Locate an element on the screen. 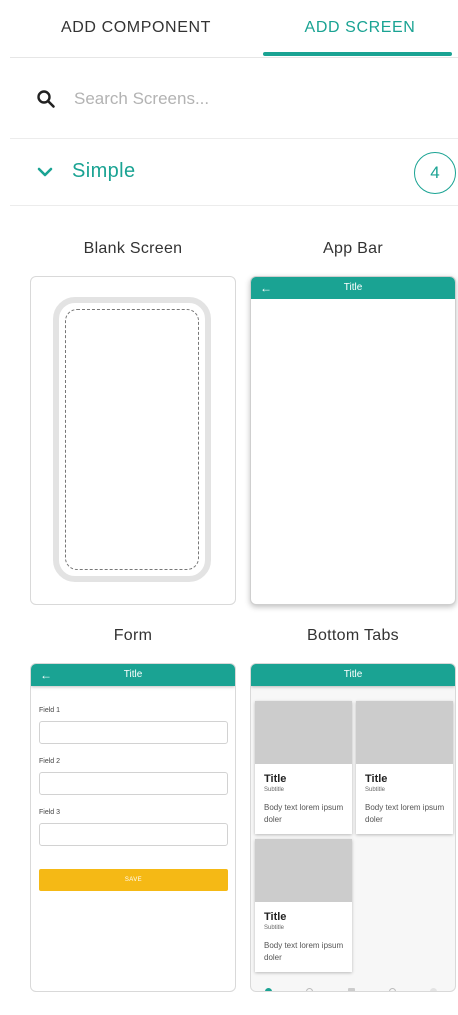 The width and height of the screenshot is (458, 1015). app-bar: Title is located at coordinates (353, 675).